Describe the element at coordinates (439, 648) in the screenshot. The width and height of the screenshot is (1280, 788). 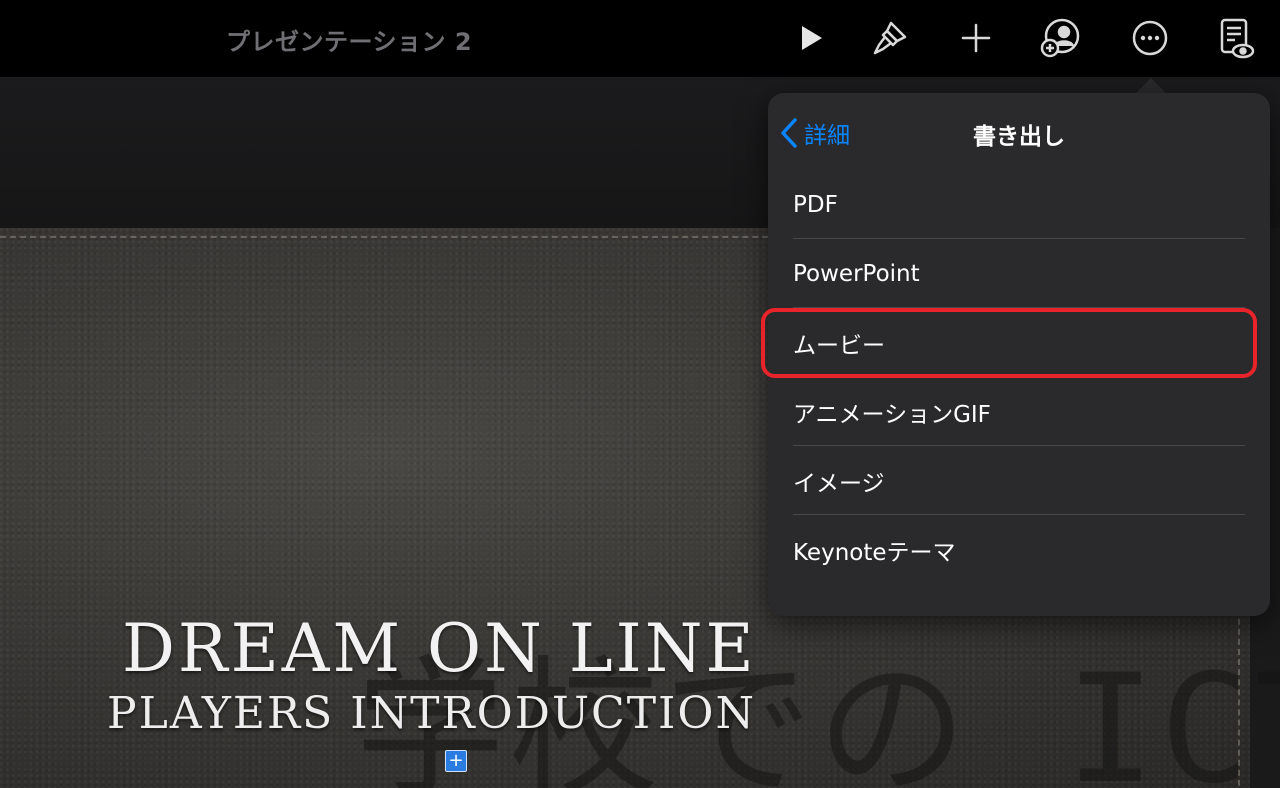
I see `slide-title: DREAM ON LINE` at that location.